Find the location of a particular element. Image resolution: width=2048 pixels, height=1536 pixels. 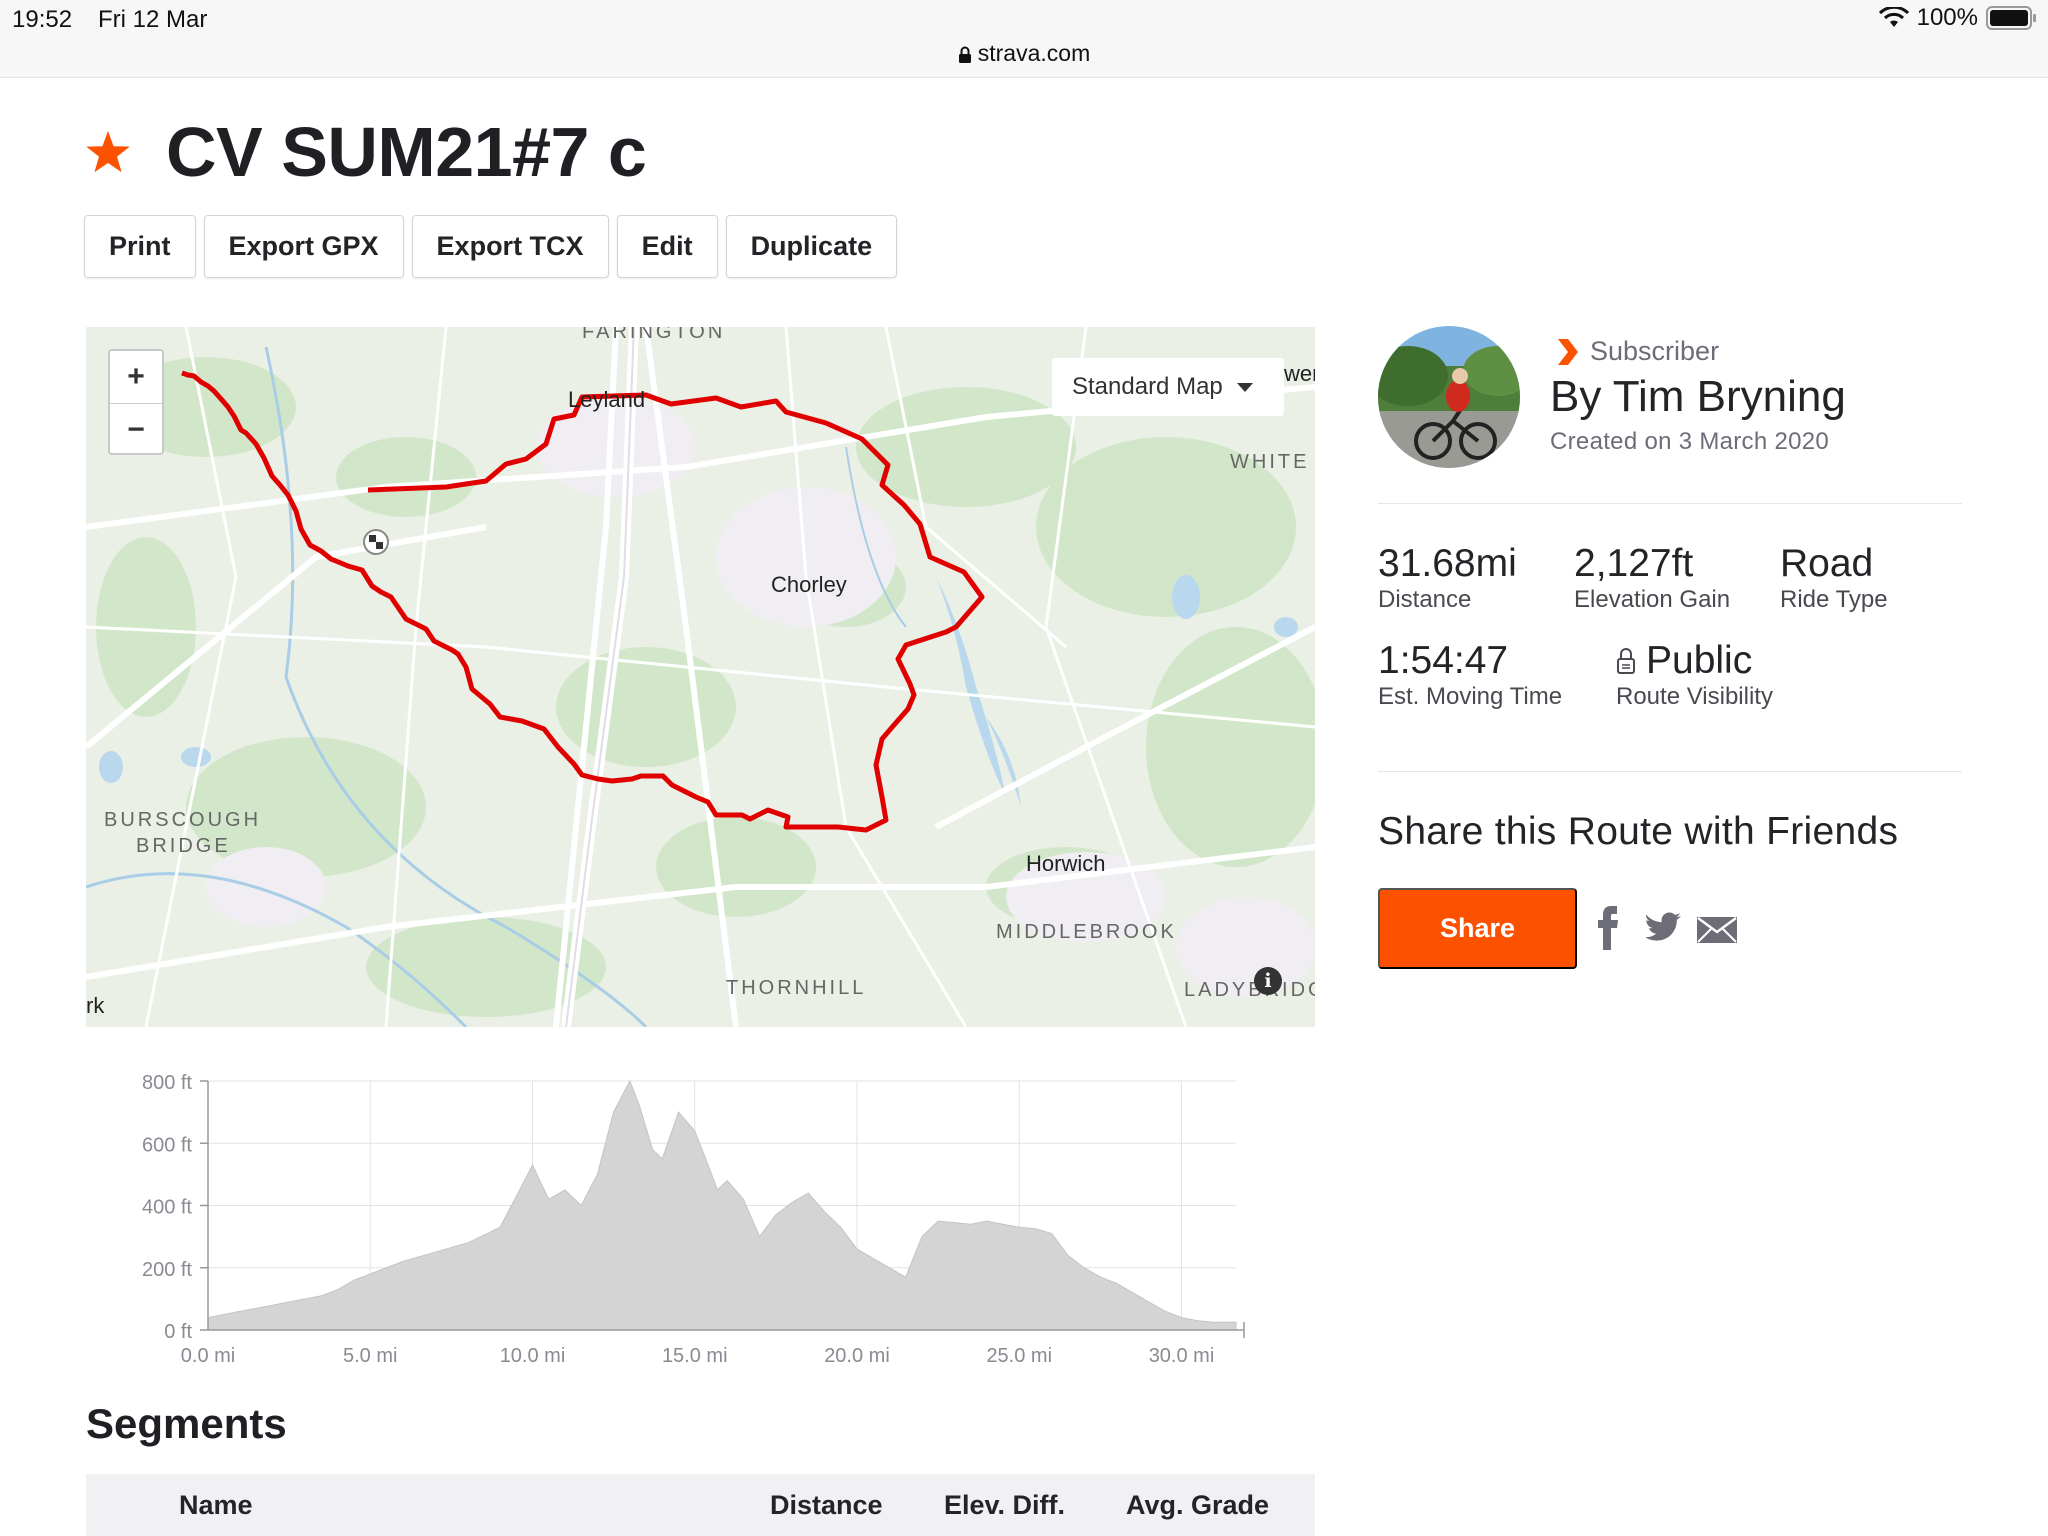

url-text: strava.com is located at coordinates (1034, 53).